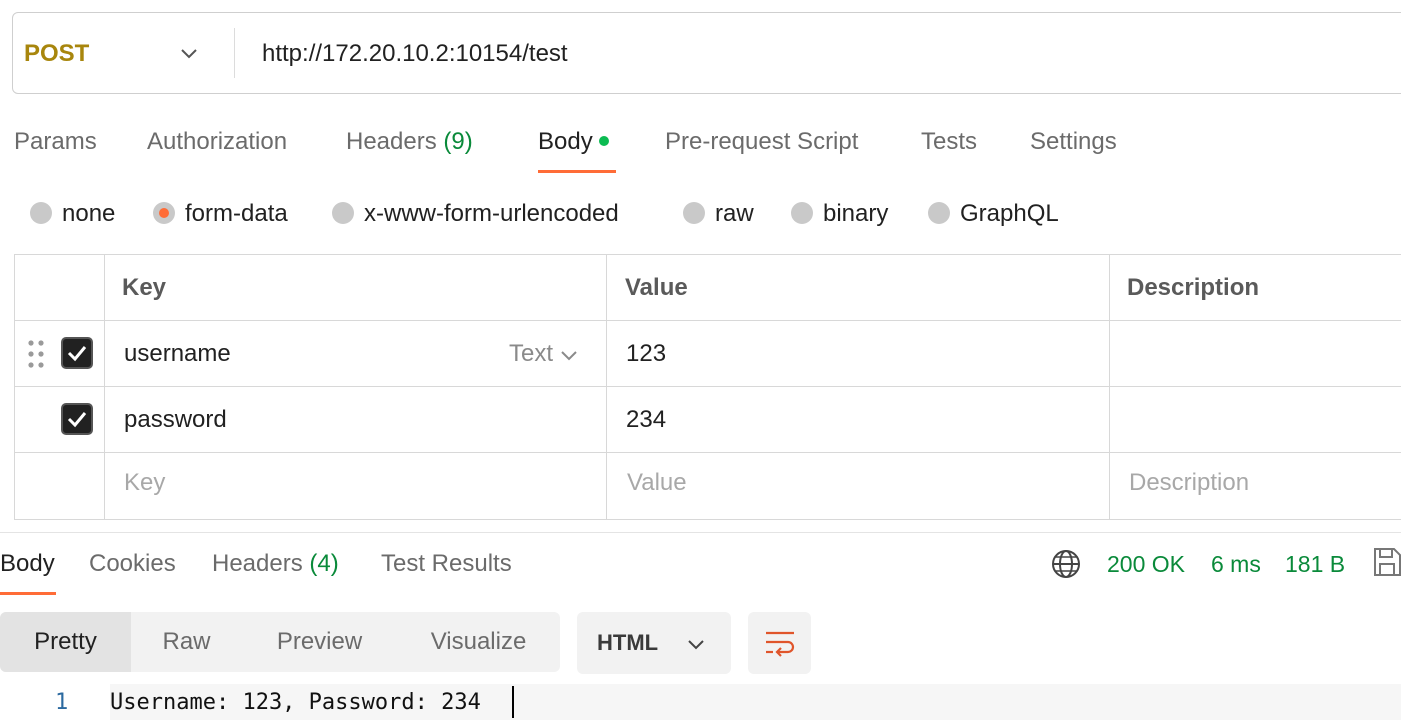 The width and height of the screenshot is (1401, 725). What do you see at coordinates (295, 702) in the screenshot?
I see `response-body-content: Username: 123, Password: 234` at bounding box center [295, 702].